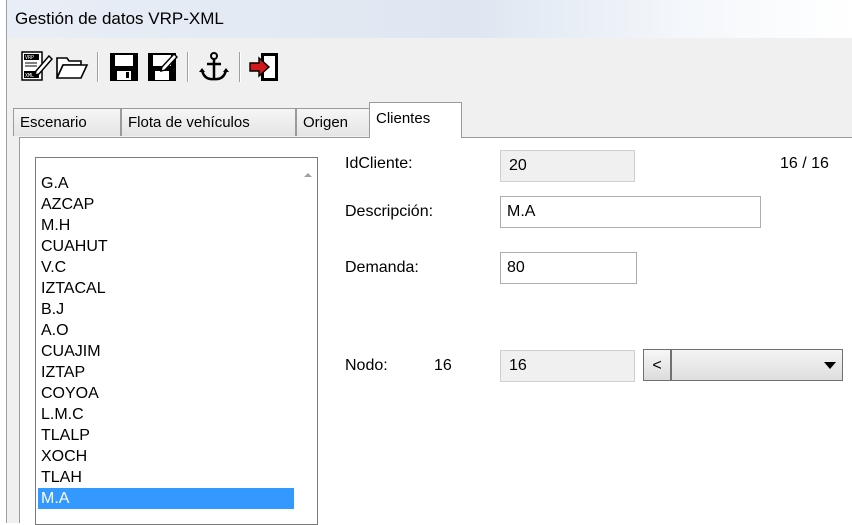 This screenshot has width=852, height=525. I want to click on svg-text: VRP, so click(29, 58).